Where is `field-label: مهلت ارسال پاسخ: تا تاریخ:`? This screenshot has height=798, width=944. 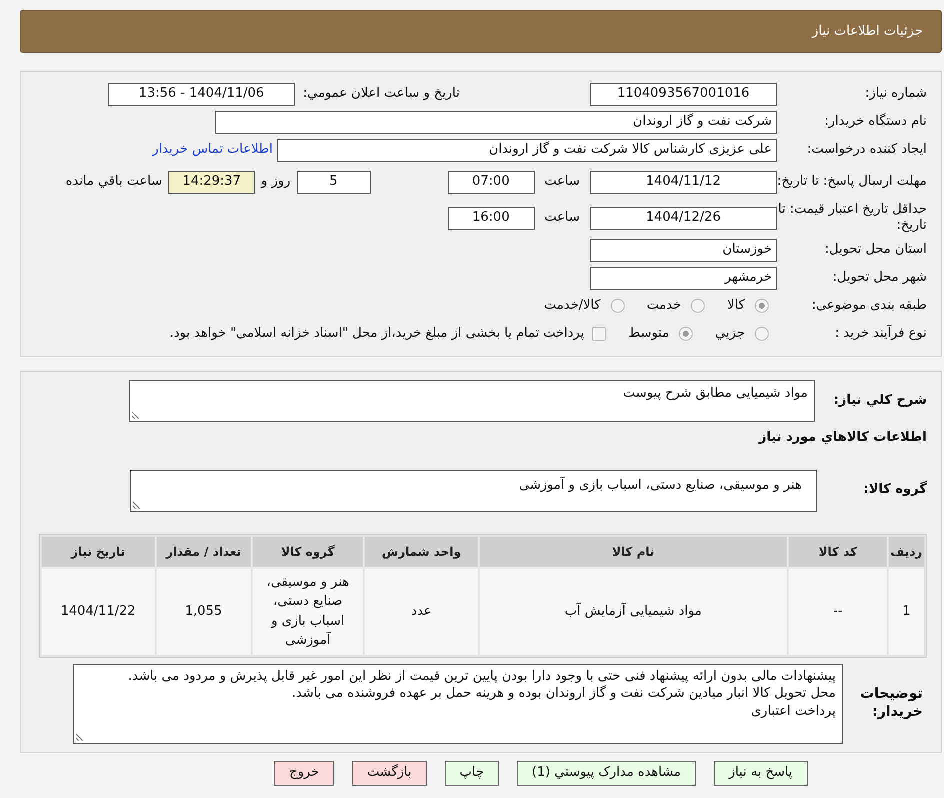
field-label: مهلت ارسال پاسخ: تا تاریخ: is located at coordinates (852, 182).